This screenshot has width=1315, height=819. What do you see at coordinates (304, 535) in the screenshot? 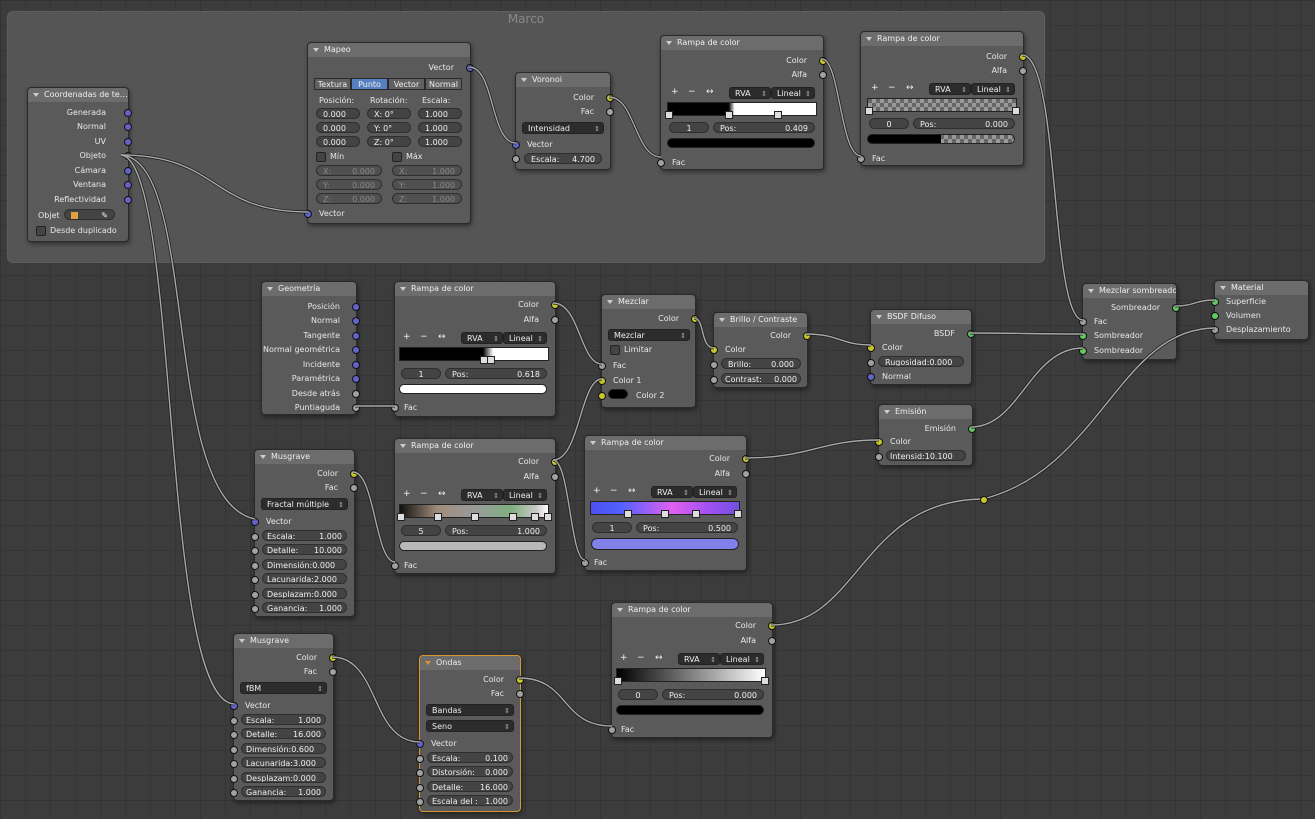
I see `scale-field: Escala: 1.000` at bounding box center [304, 535].